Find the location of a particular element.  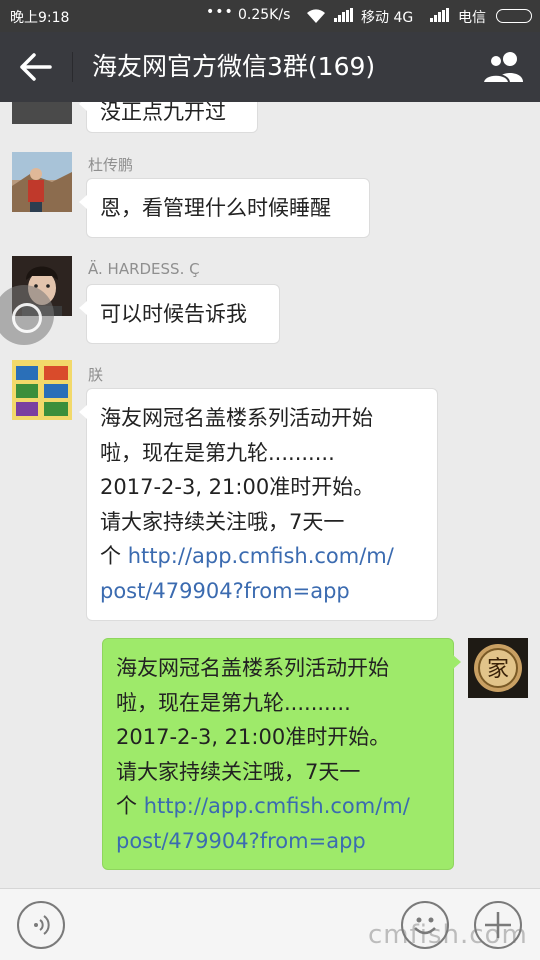

chat-header: 海友网官方微信3群(169) is located at coordinates (270, 67).